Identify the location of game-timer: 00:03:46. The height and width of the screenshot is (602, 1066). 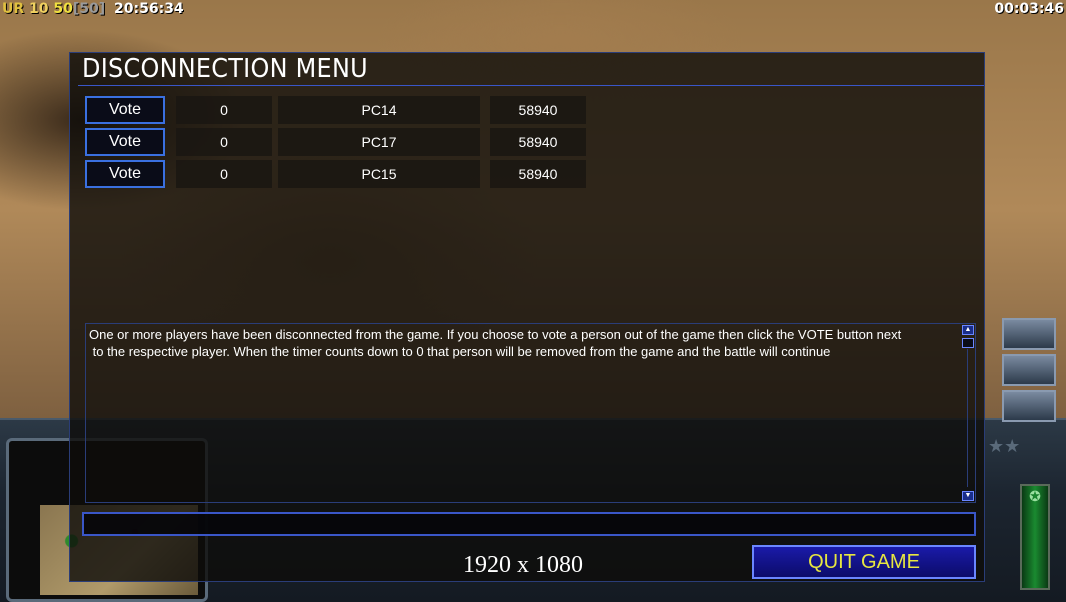
(1029, 9).